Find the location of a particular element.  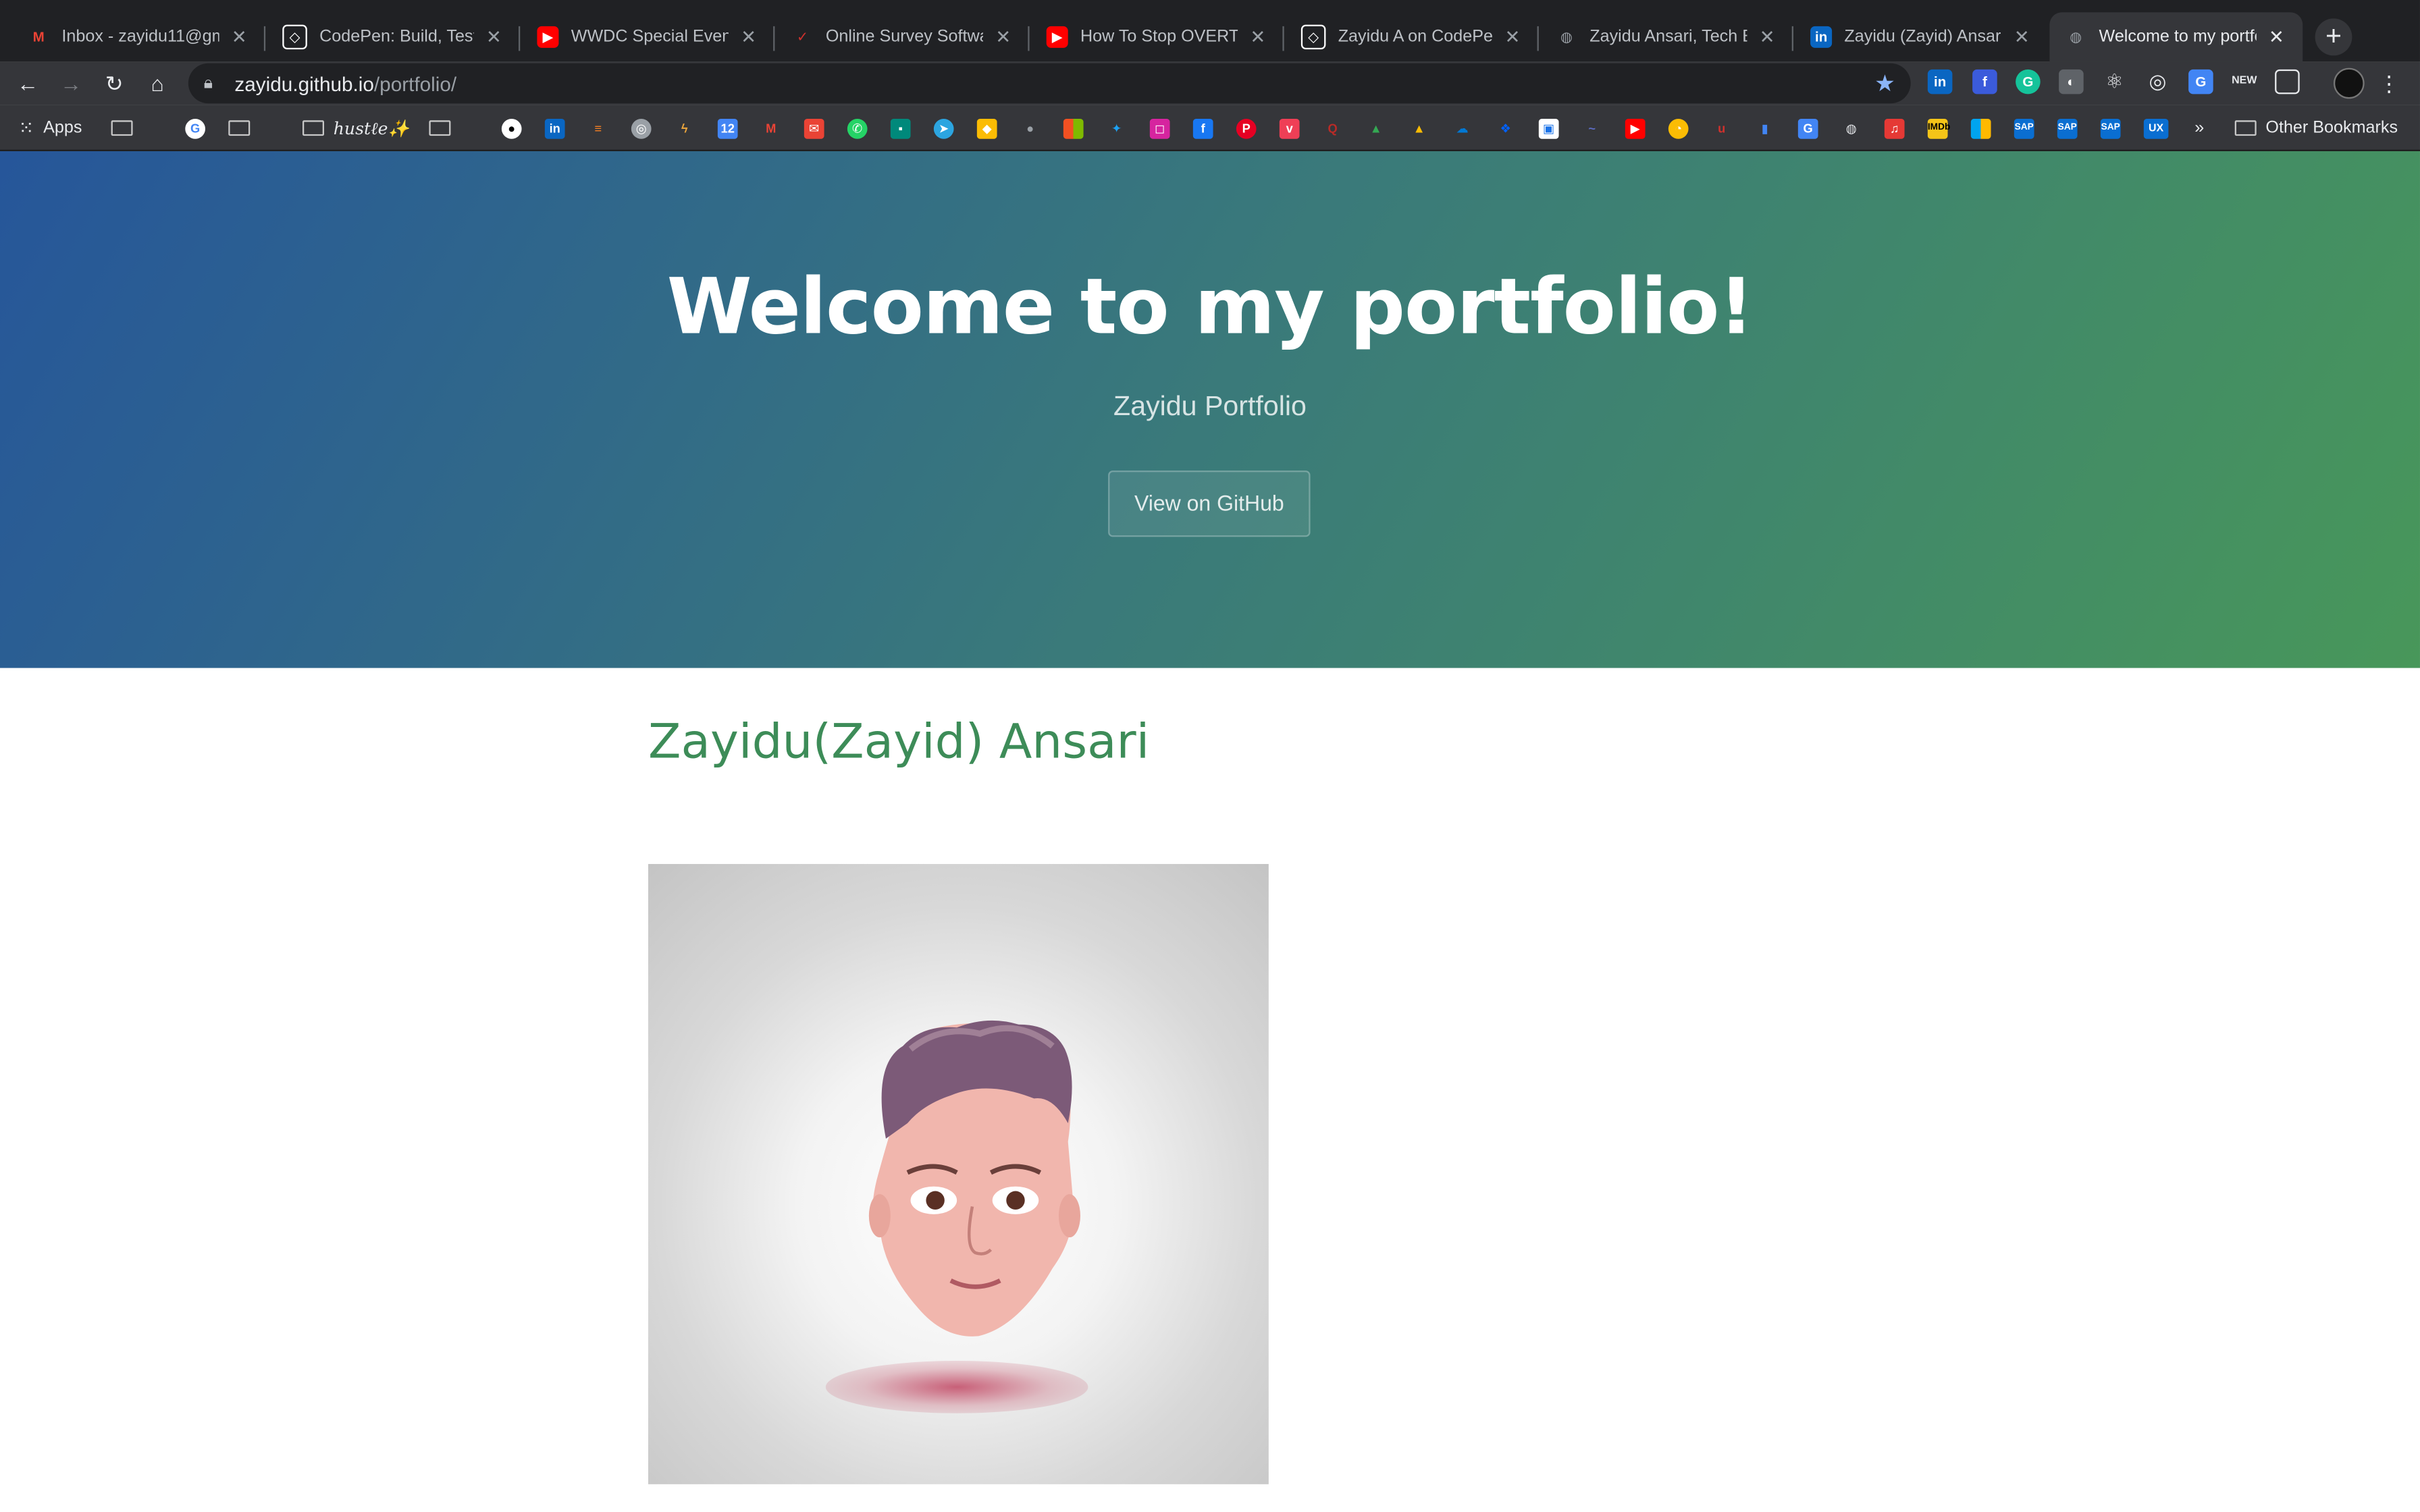

ux-bookmark: UX is located at coordinates (2156, 128).